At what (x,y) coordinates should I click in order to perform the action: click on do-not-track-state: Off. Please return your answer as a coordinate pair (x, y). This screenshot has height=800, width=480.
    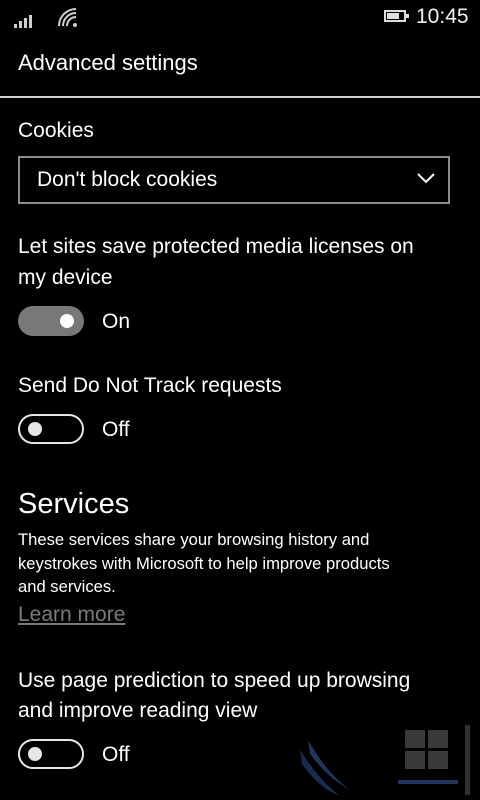
    Looking at the image, I should click on (116, 429).